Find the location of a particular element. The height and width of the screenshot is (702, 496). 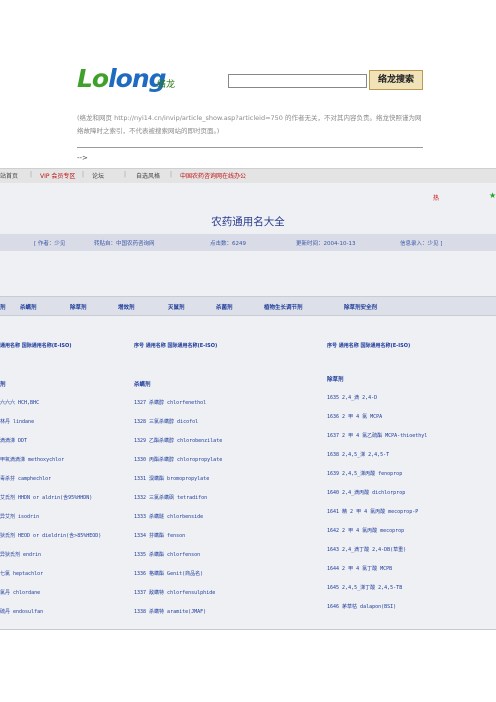

table-row: 1337 敌螨特 chlorfensulphide is located at coordinates (175, 593).